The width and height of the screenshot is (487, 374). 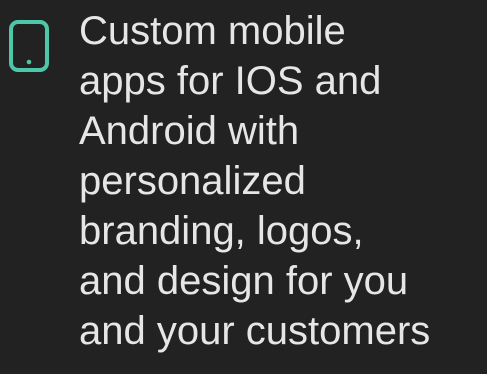 What do you see at coordinates (29, 46) in the screenshot?
I see `smartphone-icon` at bounding box center [29, 46].